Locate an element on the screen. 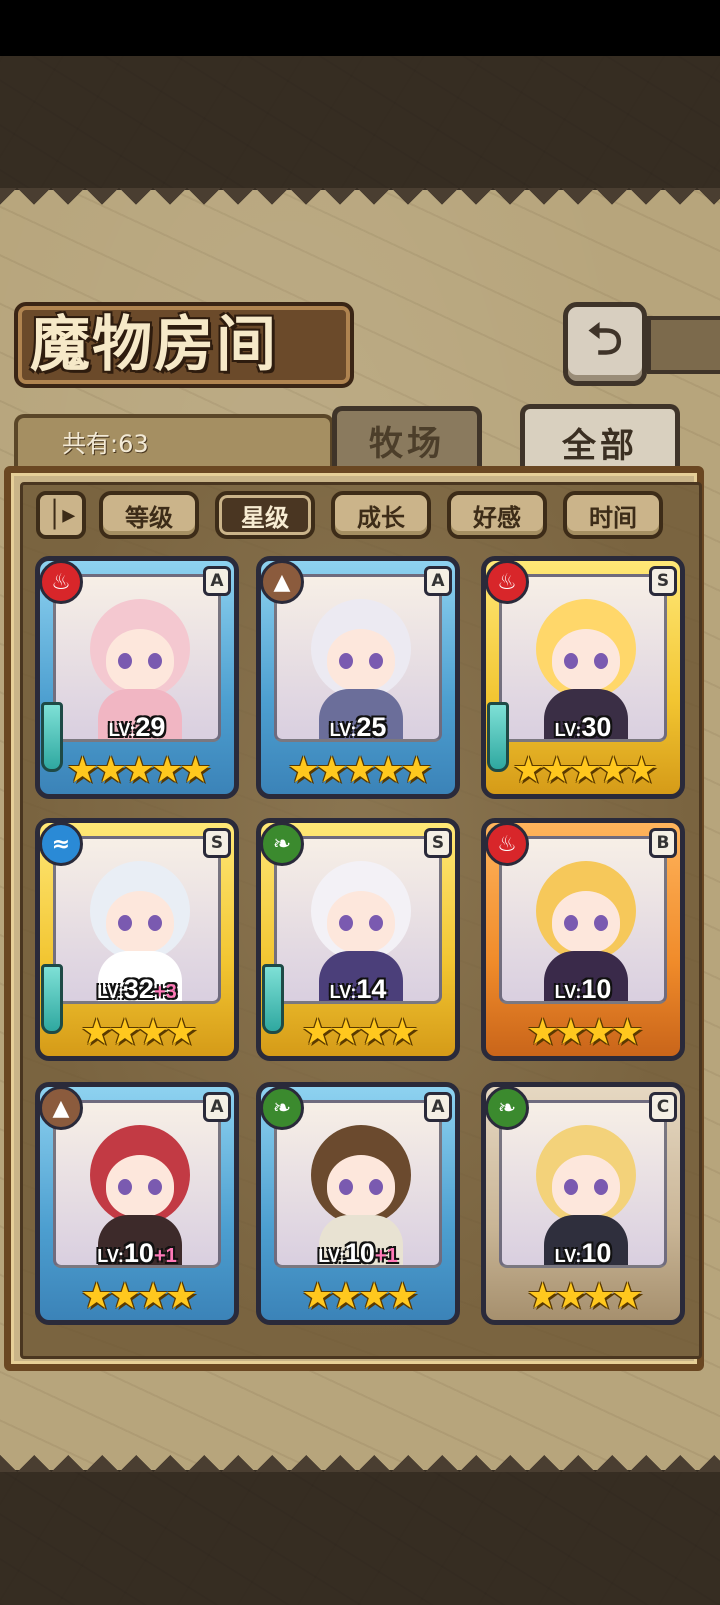 The image size is (720, 1605). rank-badge: C is located at coordinates (663, 1107).